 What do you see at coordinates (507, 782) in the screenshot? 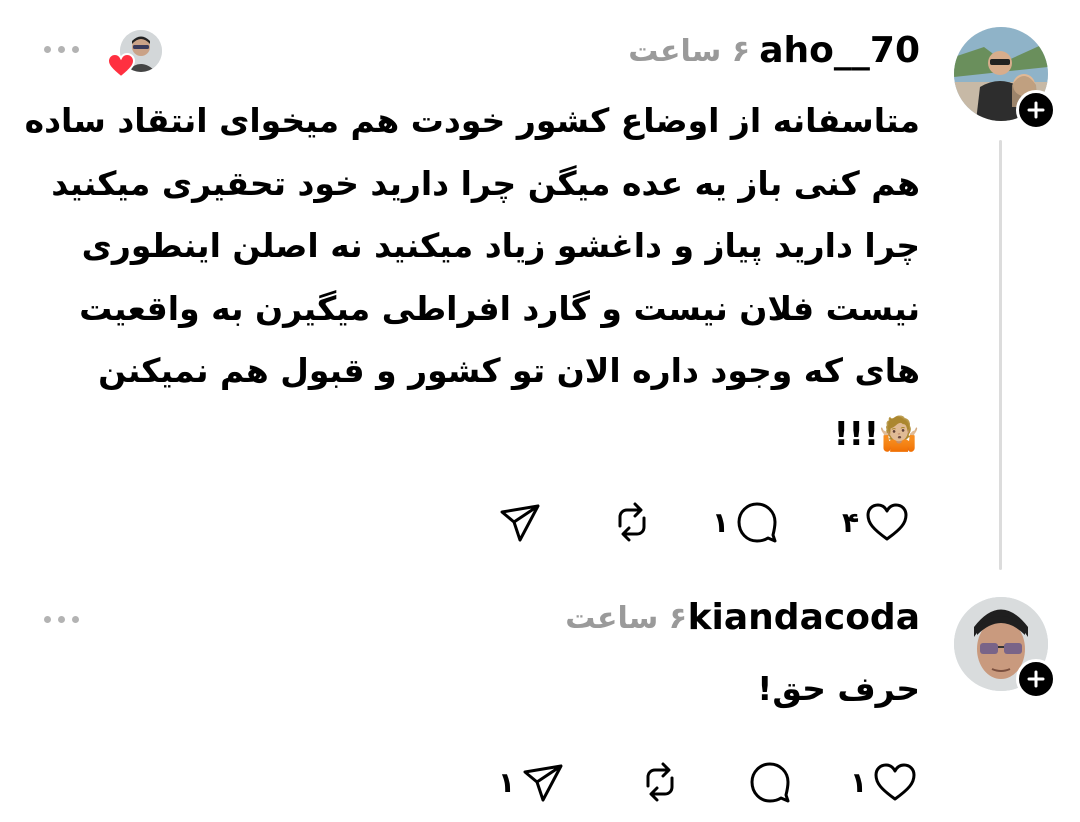
I see `share-count: ۱` at bounding box center [507, 782].